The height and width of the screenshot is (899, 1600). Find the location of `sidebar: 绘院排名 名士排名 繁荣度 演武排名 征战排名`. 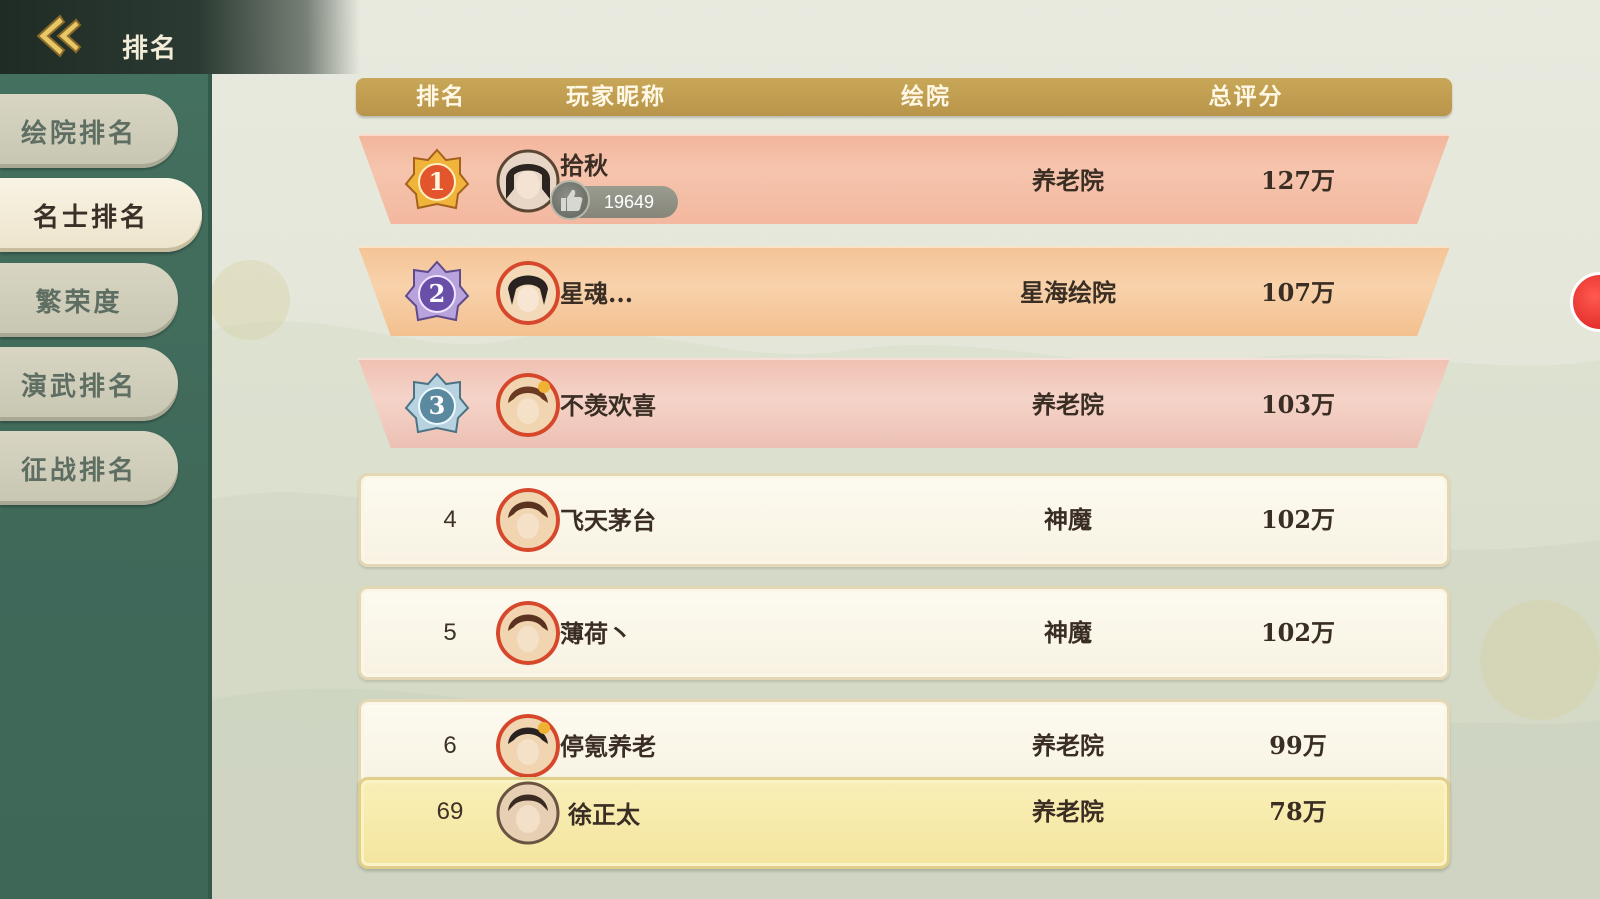

sidebar: 绘院排名 名士排名 繁荣度 演武排名 征战排名 is located at coordinates (106, 486).